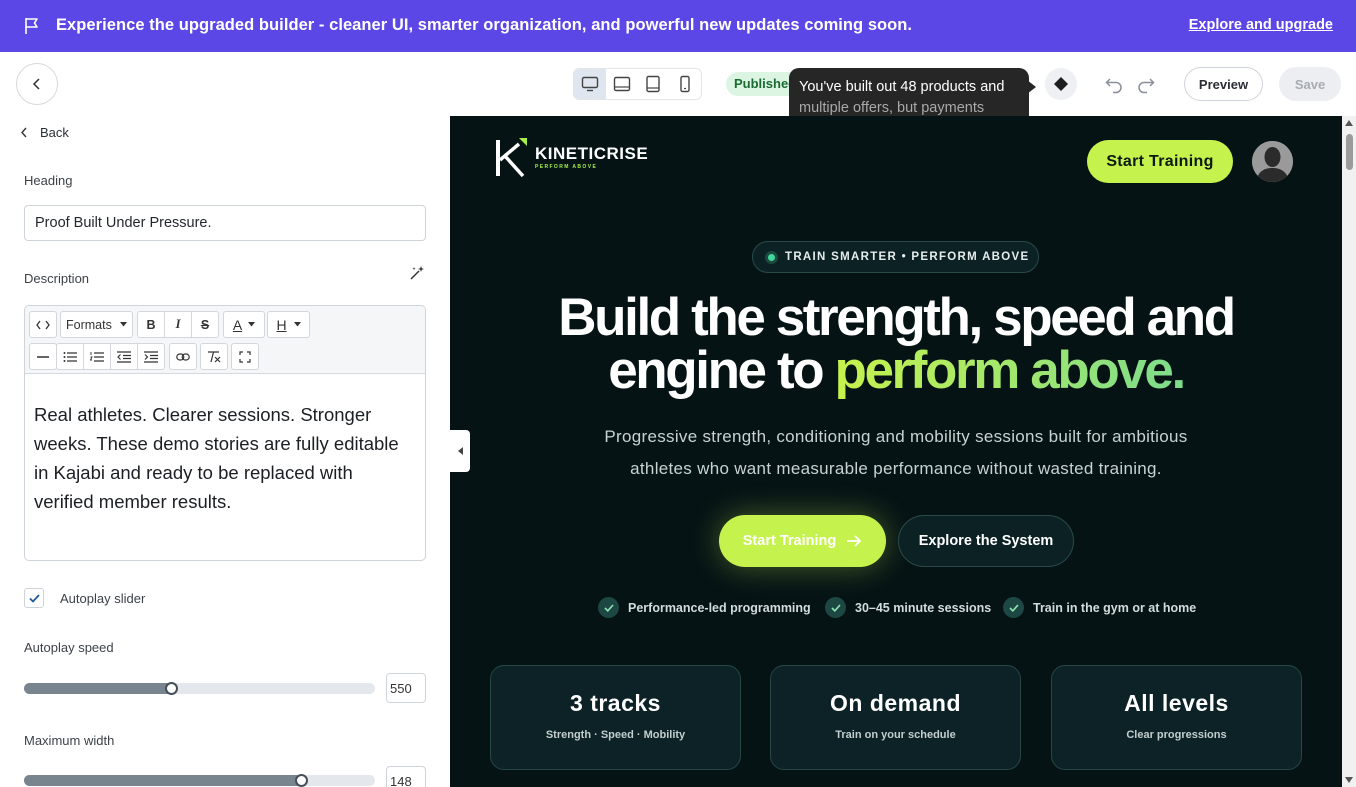 The width and height of the screenshot is (1356, 787). I want to click on back-button, so click(37, 84).